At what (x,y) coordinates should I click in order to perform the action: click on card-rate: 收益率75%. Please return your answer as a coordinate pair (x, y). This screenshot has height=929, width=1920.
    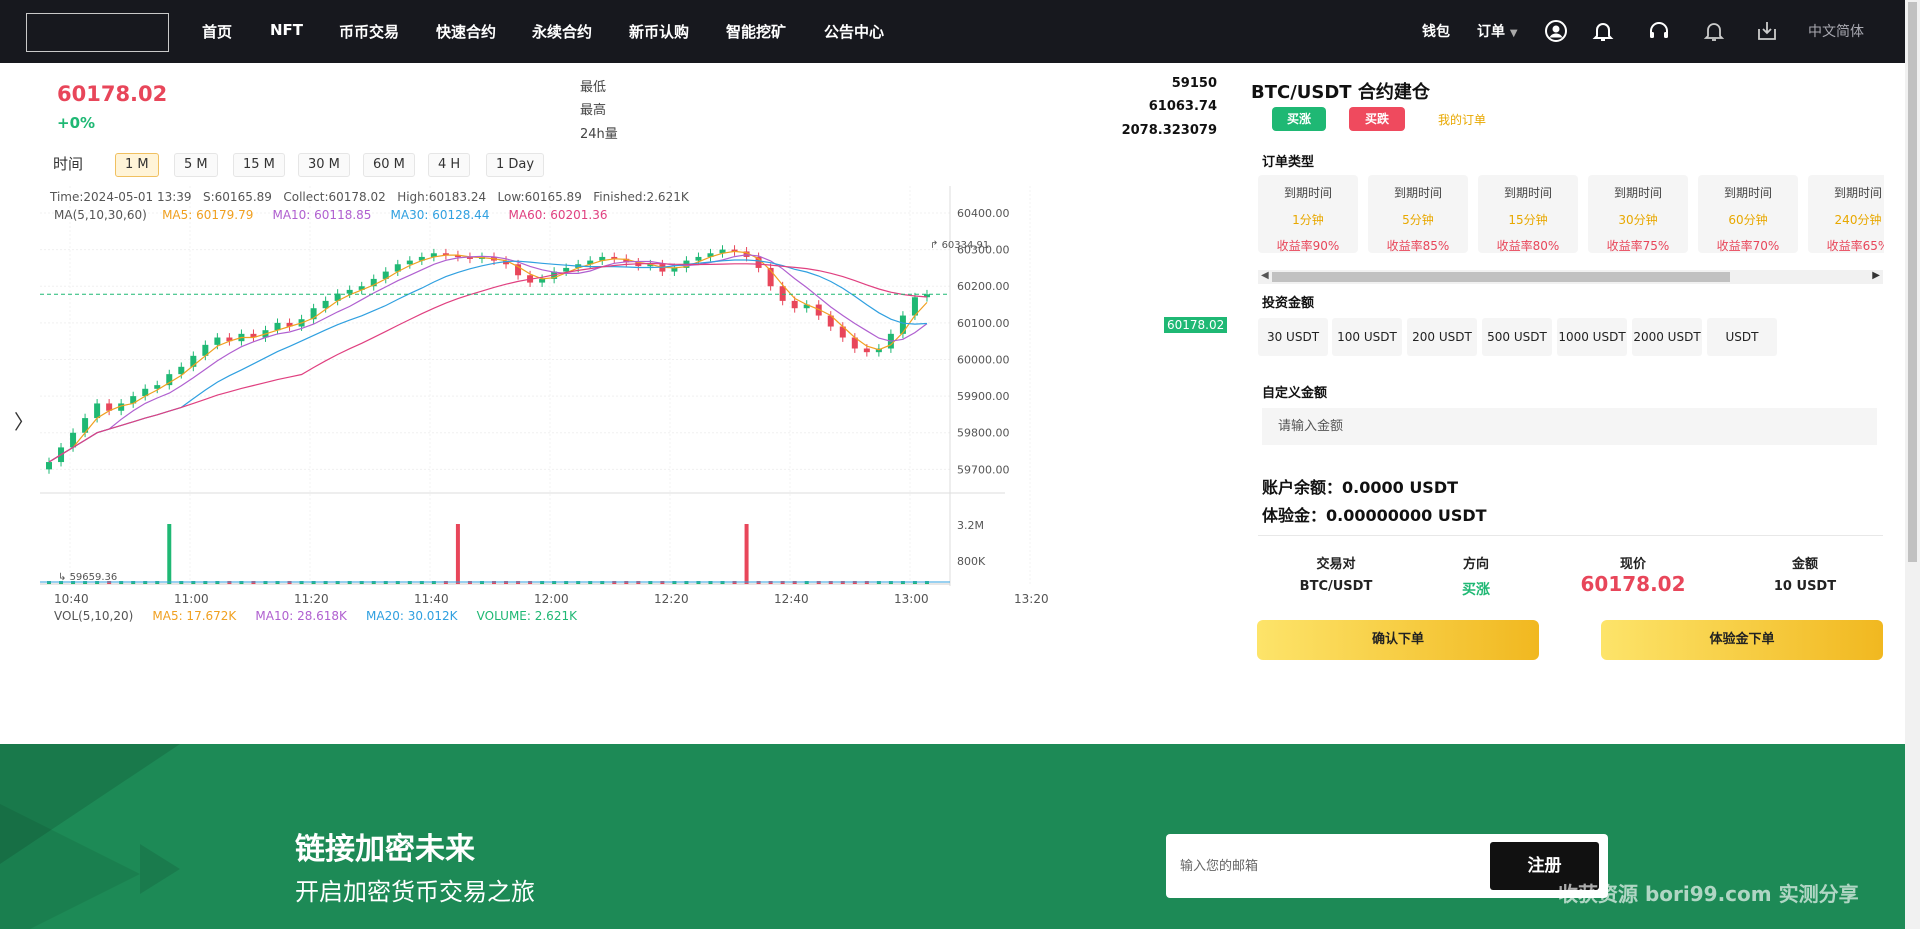
    Looking at the image, I should click on (1638, 246).